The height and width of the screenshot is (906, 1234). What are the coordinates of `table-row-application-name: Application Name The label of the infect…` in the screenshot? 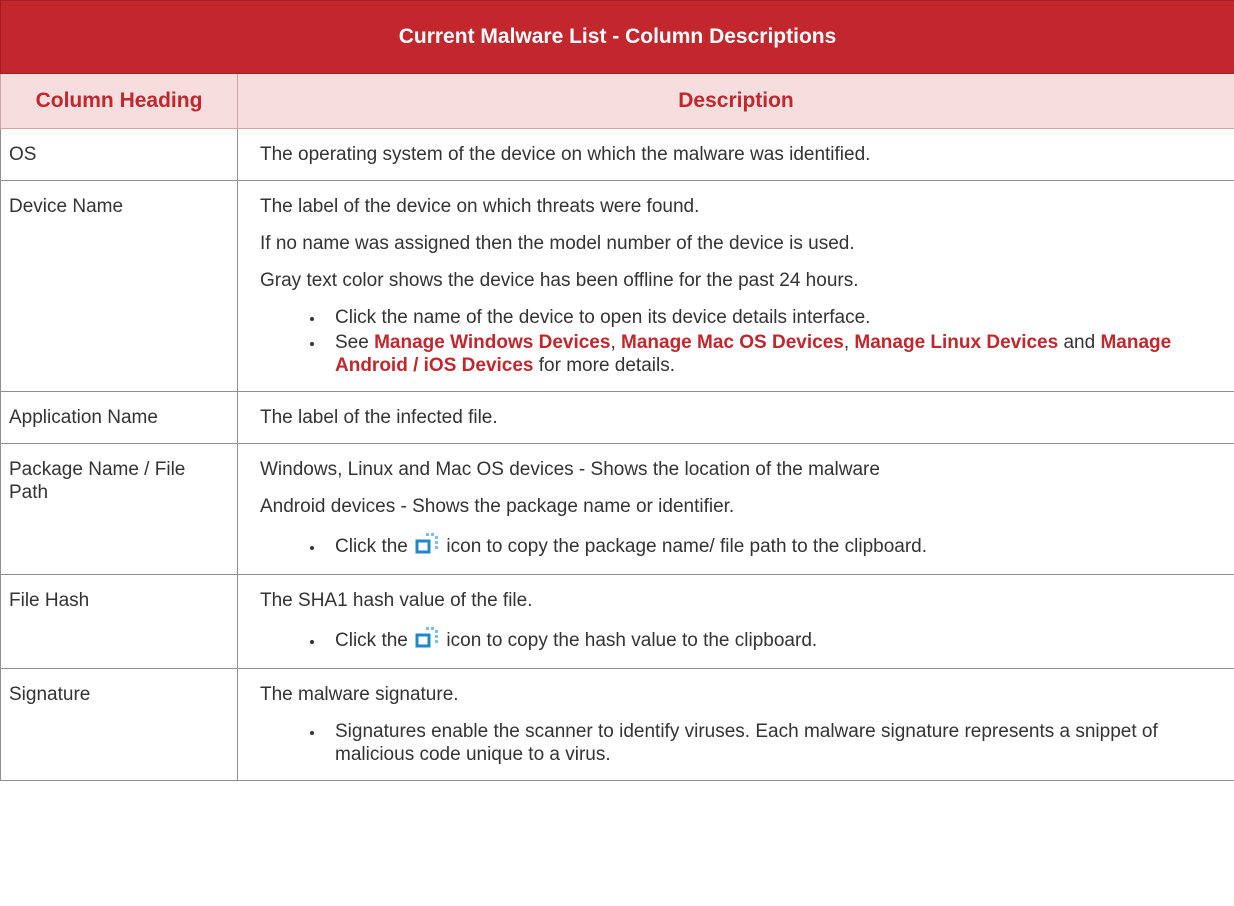 It's located at (617, 417).